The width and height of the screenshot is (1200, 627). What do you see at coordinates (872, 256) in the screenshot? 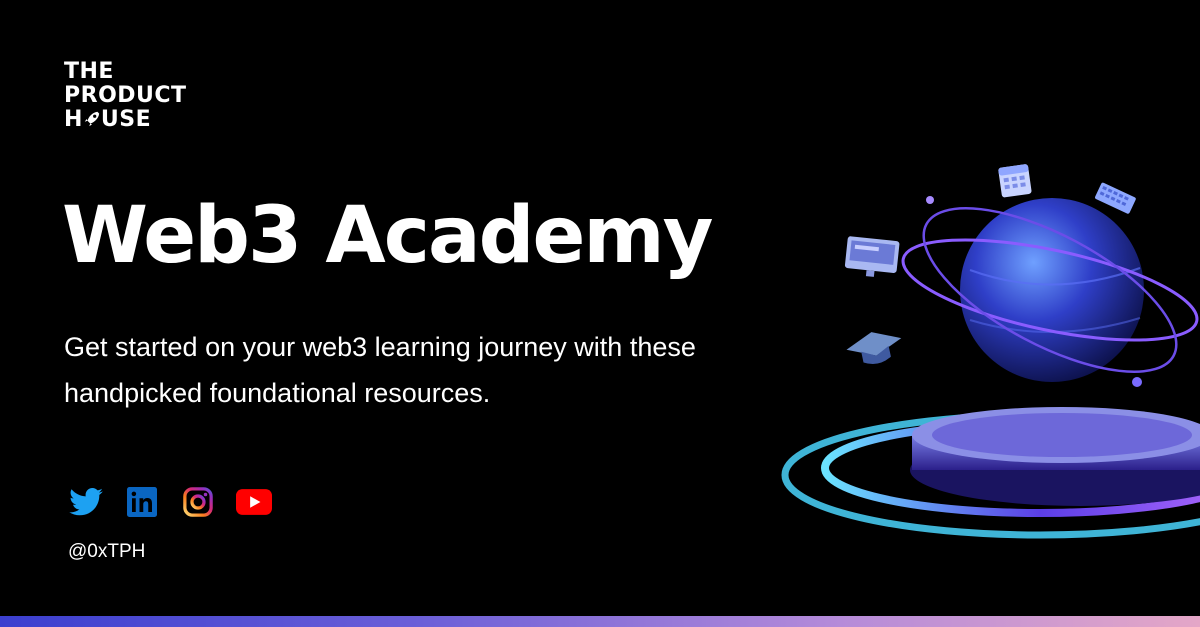
I see `monitor-icon` at bounding box center [872, 256].